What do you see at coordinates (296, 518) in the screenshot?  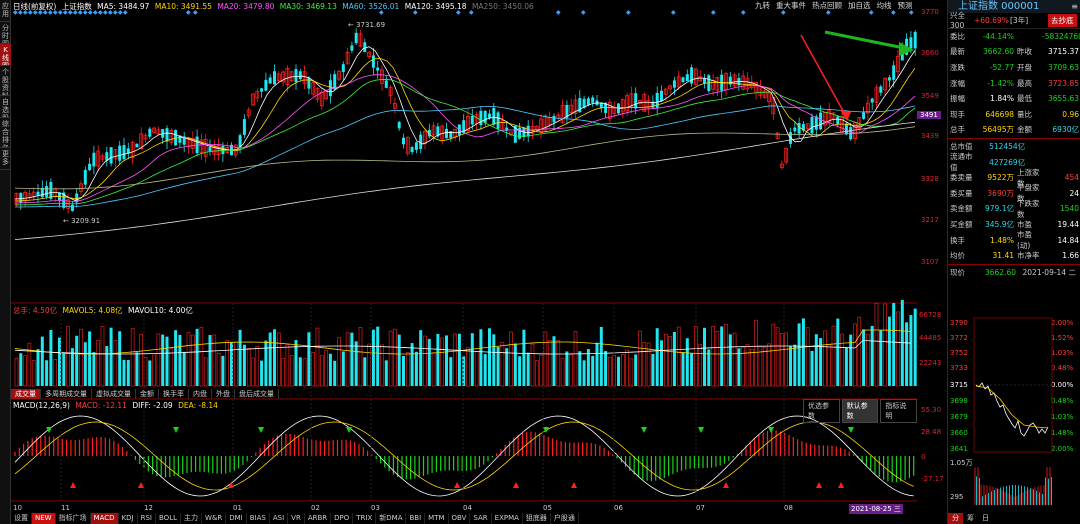 I see `indicator-tab: VR` at bounding box center [296, 518].